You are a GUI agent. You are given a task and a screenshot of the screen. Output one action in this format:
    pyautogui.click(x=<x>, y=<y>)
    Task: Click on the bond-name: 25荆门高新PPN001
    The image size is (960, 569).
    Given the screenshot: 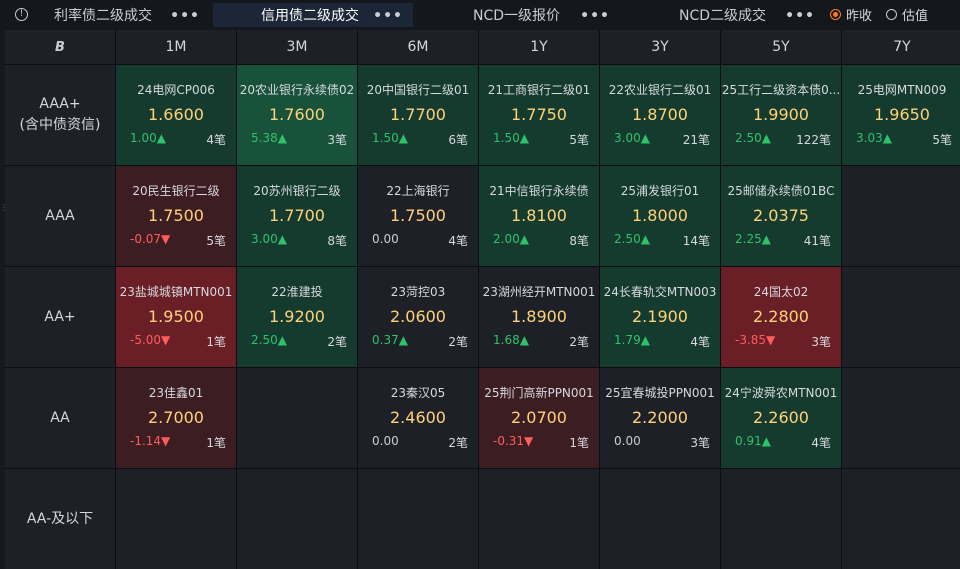 What is the action you would take?
    pyautogui.click(x=539, y=393)
    